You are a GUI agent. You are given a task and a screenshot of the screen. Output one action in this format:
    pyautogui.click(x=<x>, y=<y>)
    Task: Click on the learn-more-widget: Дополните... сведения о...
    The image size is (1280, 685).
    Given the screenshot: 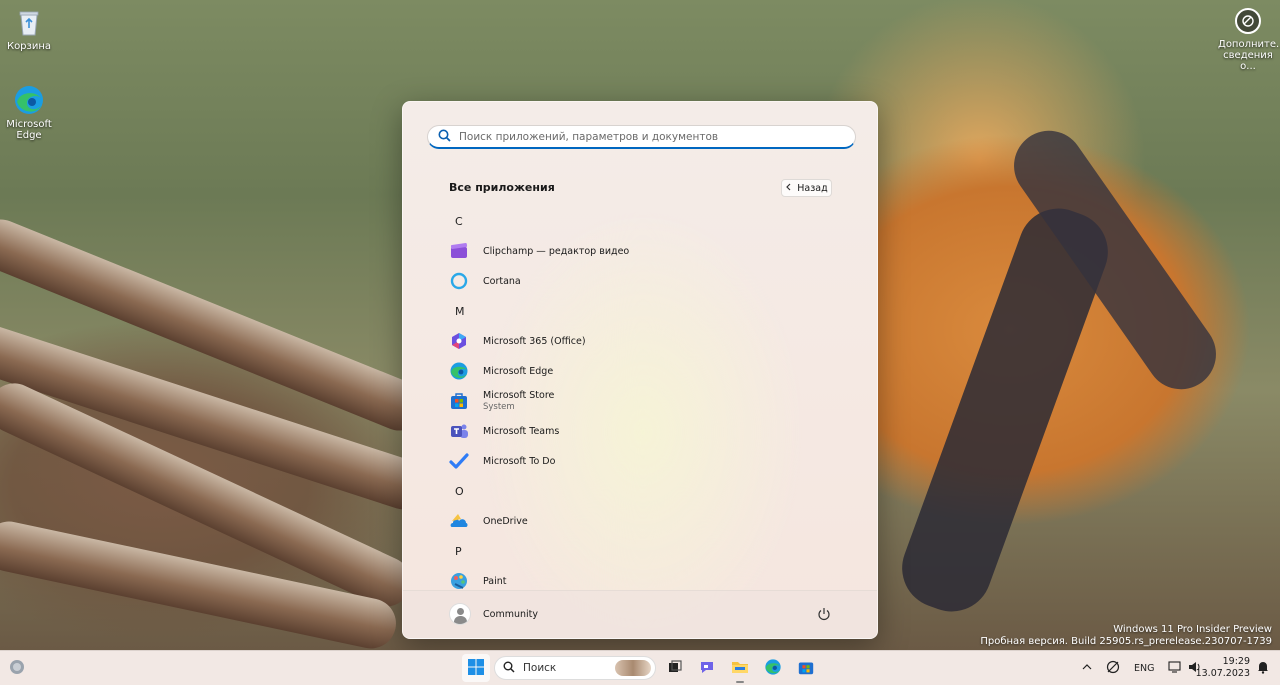 What is the action you would take?
    pyautogui.click(x=1249, y=40)
    